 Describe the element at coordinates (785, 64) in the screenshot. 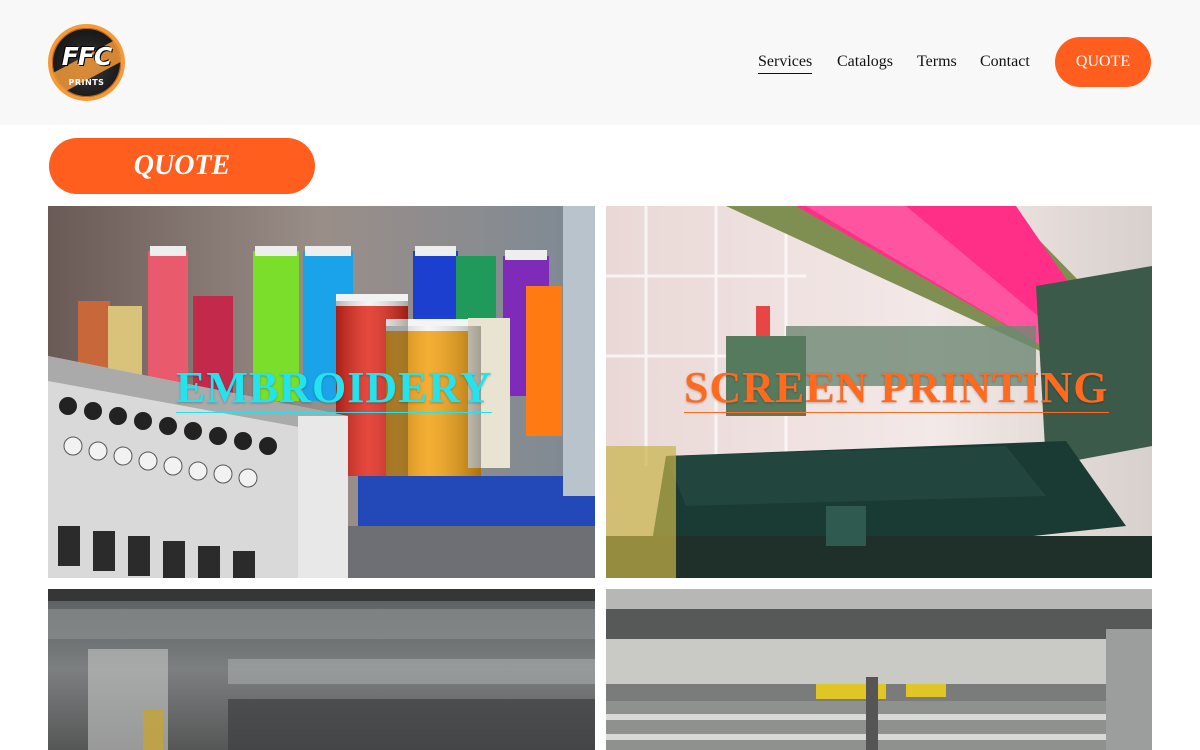

I see `nav-services-link: Services` at that location.